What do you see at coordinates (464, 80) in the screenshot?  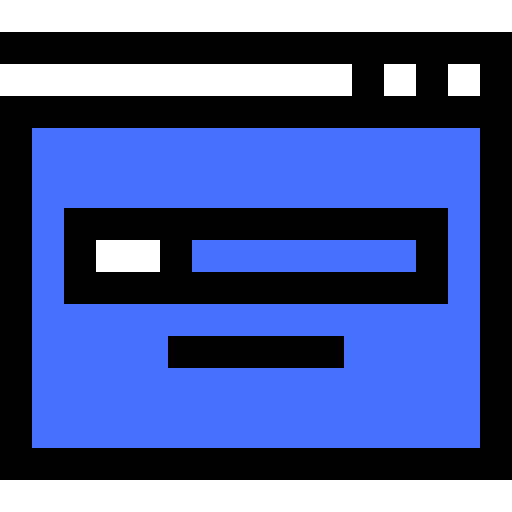 I see `window-button-close` at bounding box center [464, 80].